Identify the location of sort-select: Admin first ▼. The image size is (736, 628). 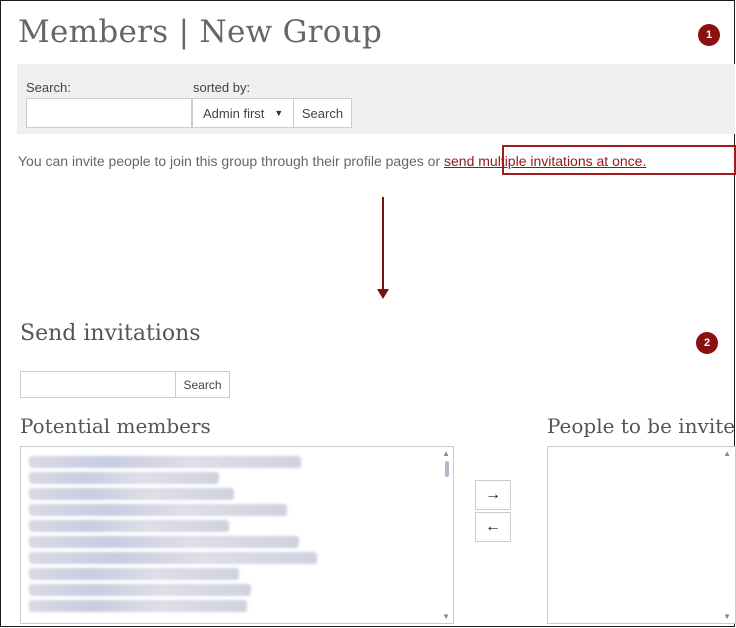
(243, 113).